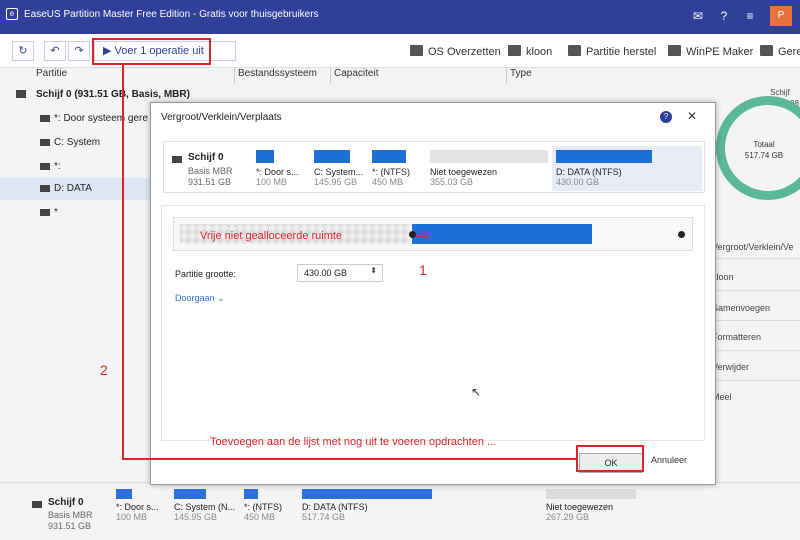  I want to click on annotation-step-1: 1, so click(423, 270).